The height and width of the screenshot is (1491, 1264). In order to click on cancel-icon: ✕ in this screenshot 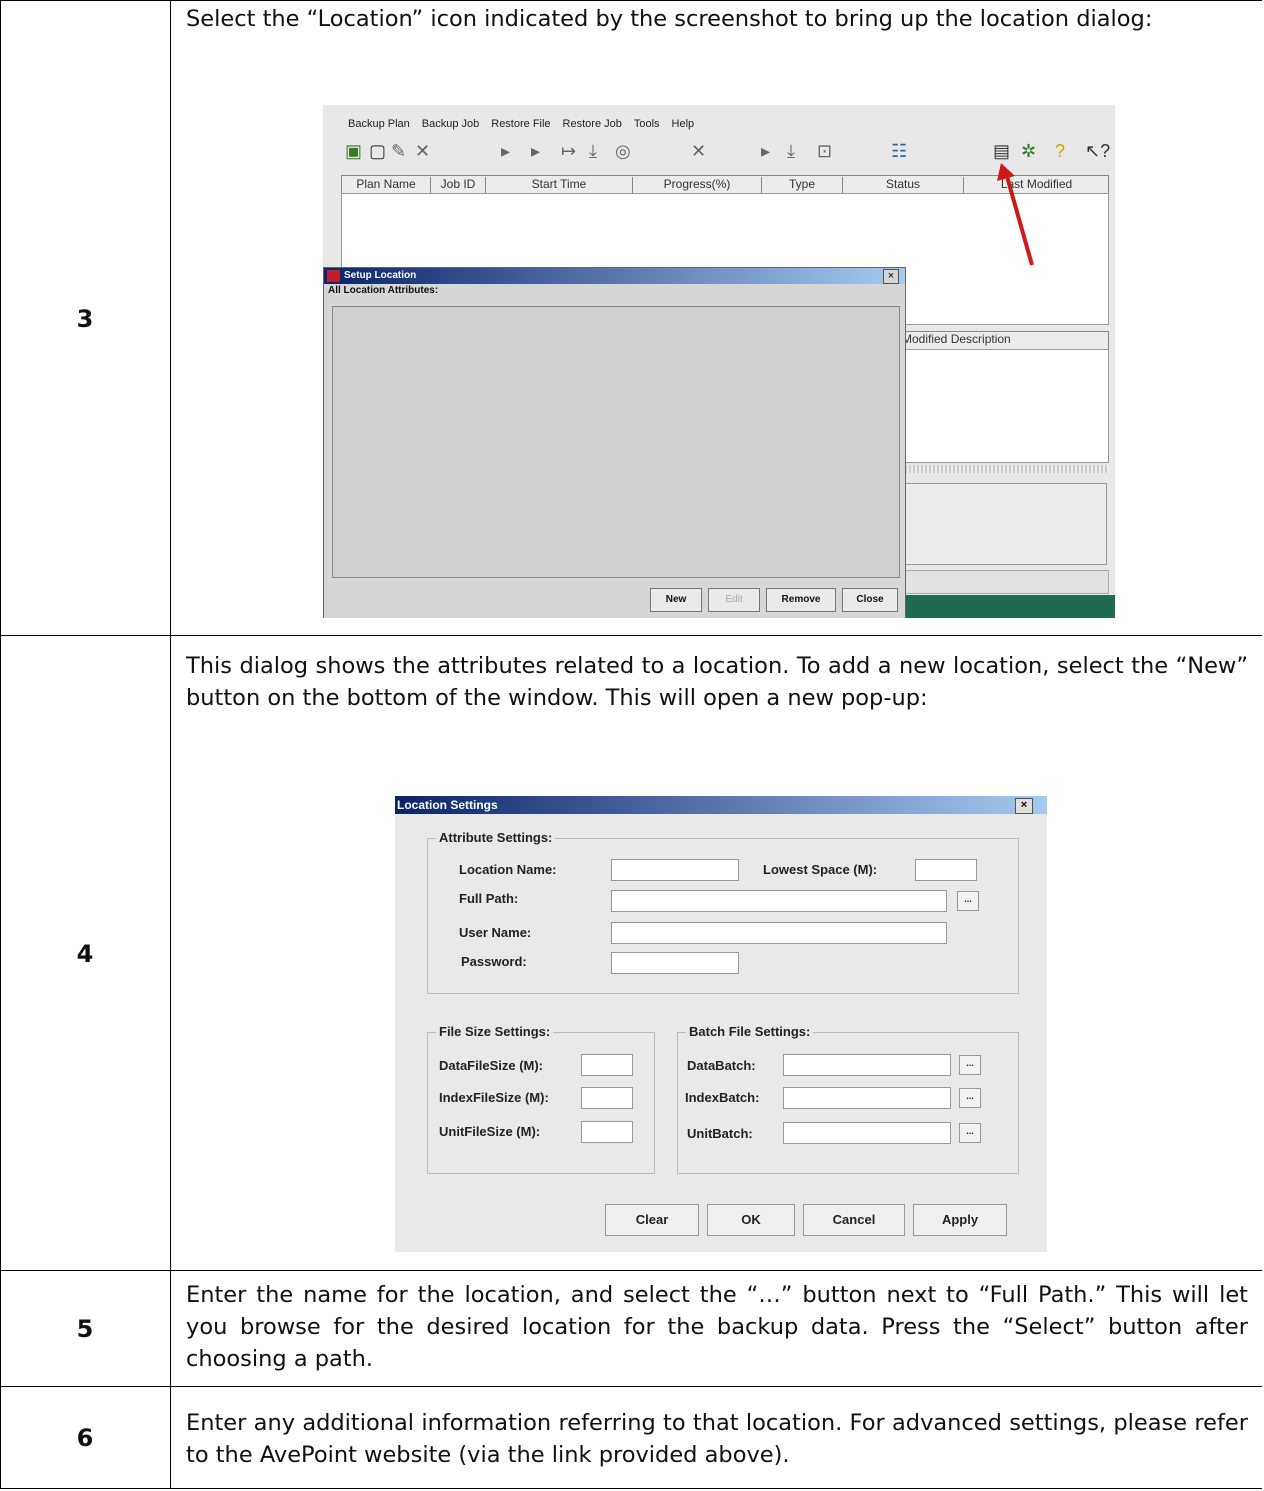, I will do `click(698, 151)`.